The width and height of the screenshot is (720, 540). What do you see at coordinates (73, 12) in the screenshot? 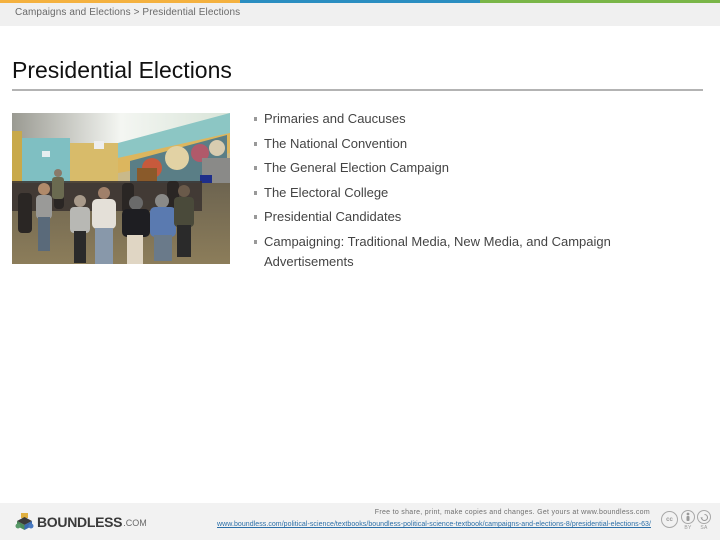
I see `breadcrumb-item-chapter: Campaigns and Elections` at bounding box center [73, 12].